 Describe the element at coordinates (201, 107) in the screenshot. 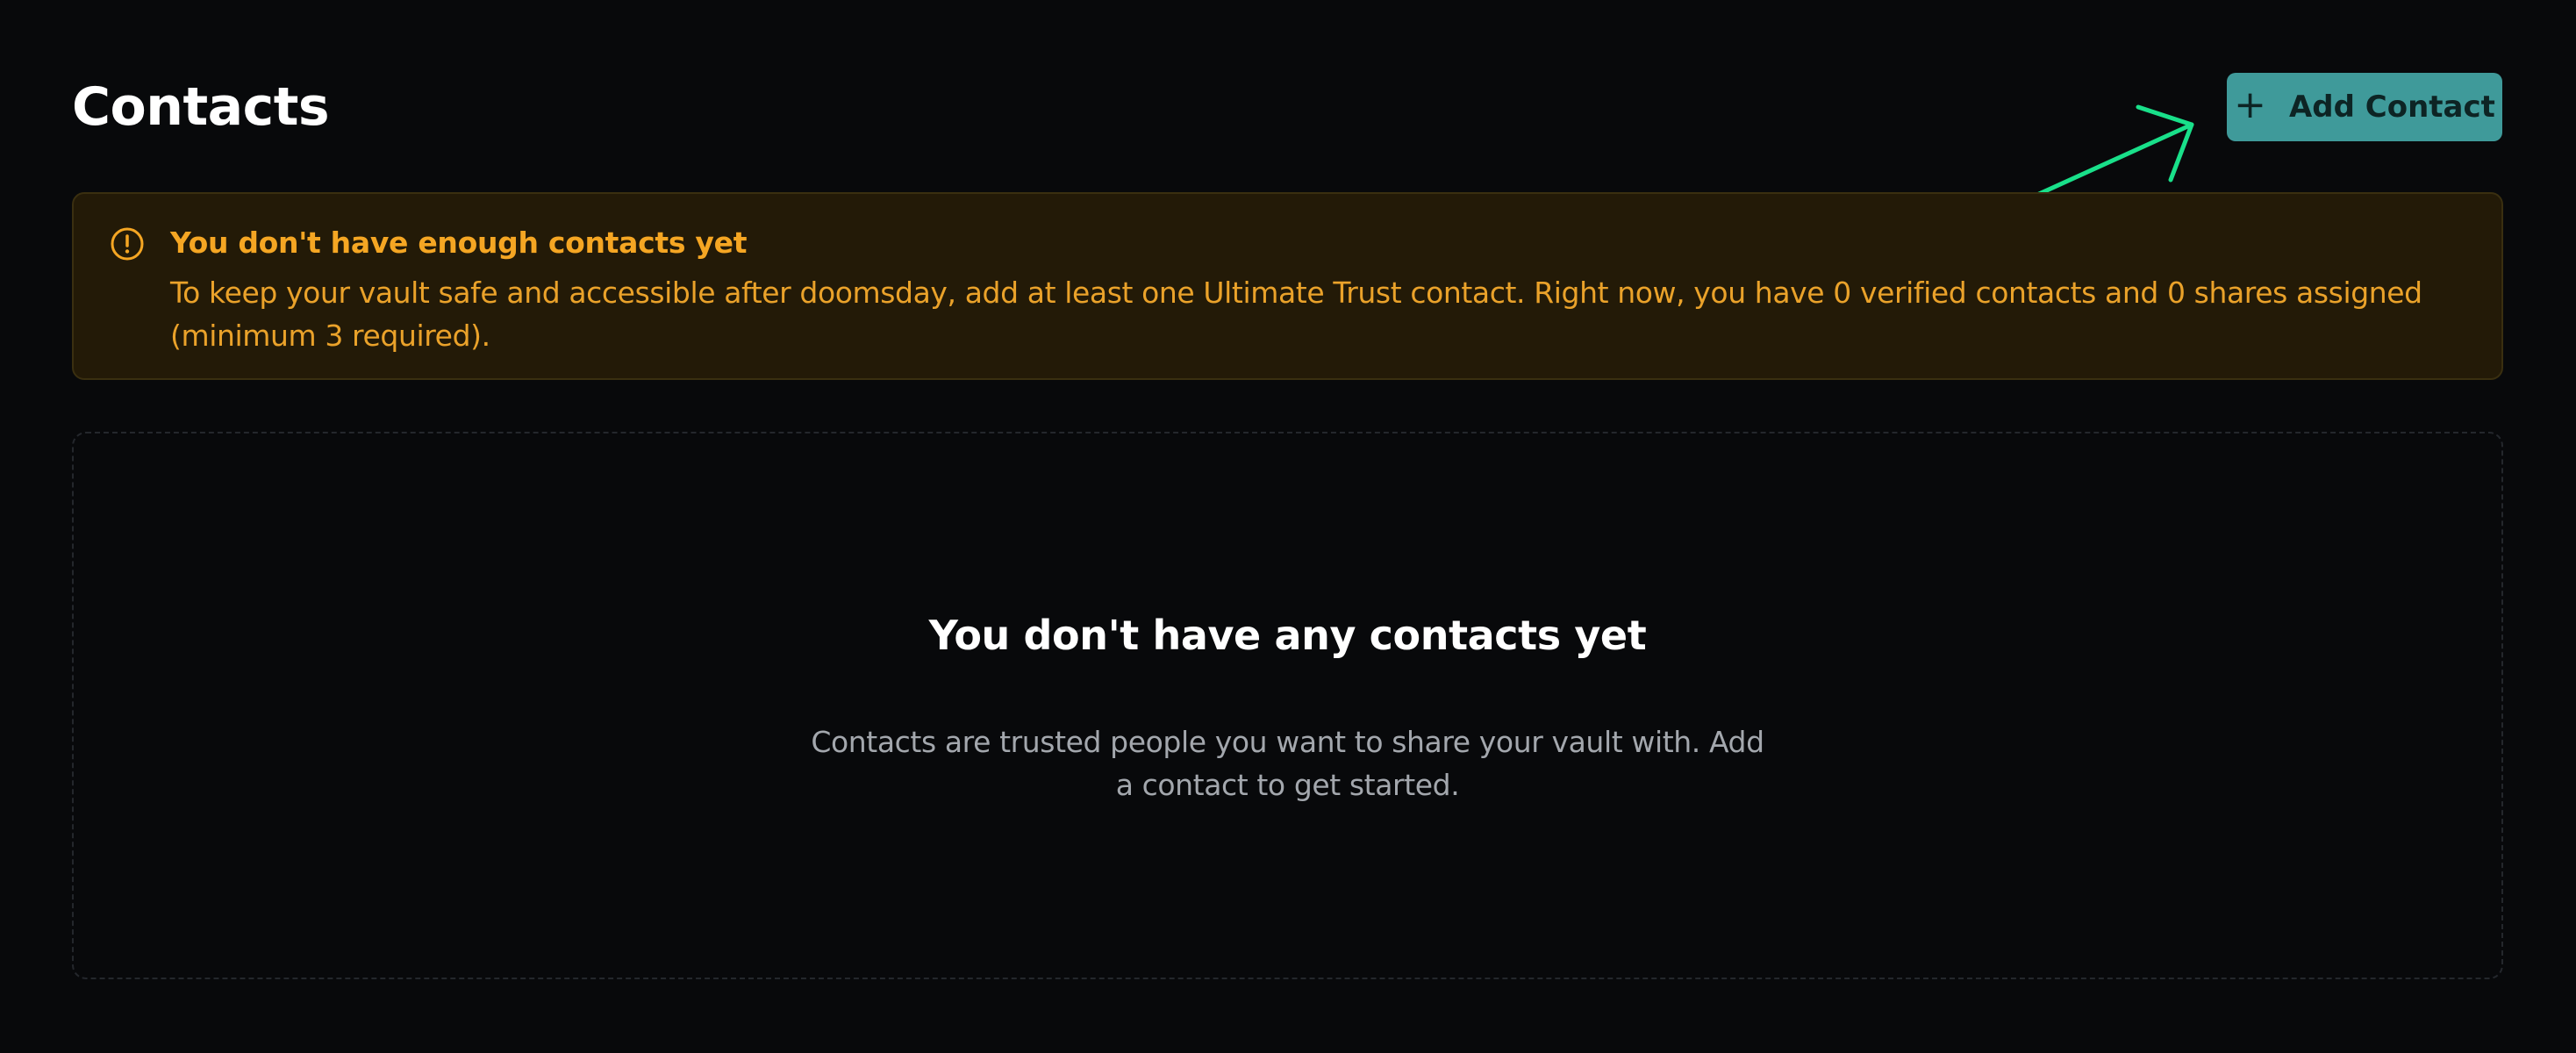

I see `page-title: Contacts` at that location.